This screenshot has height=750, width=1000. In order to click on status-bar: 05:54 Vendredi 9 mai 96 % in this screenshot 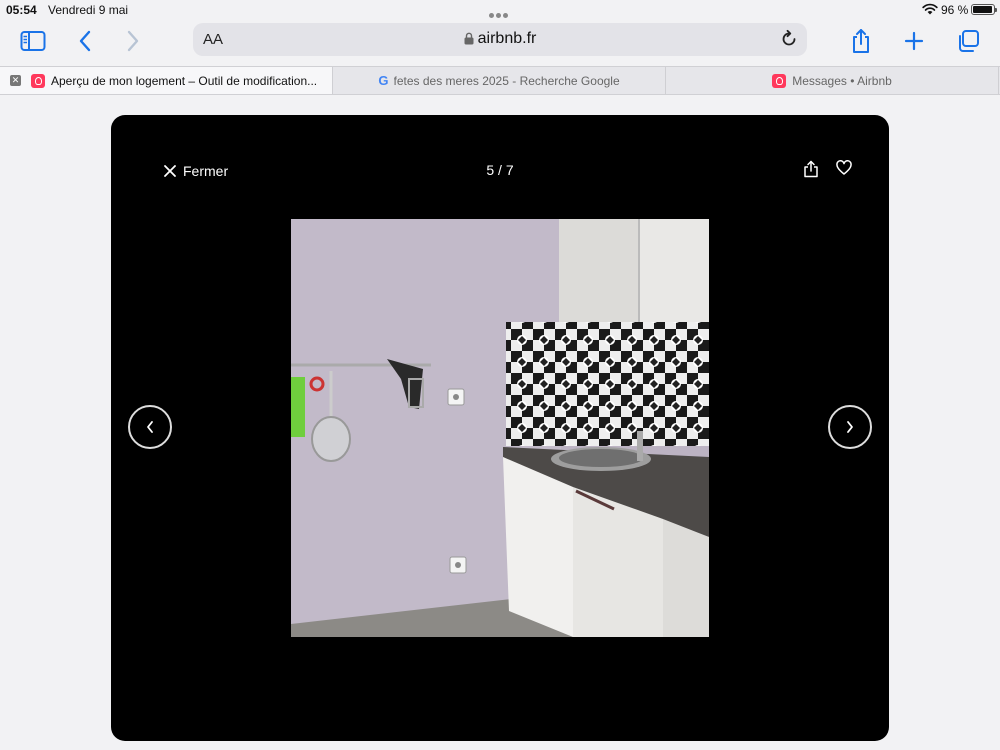, I will do `click(500, 10)`.